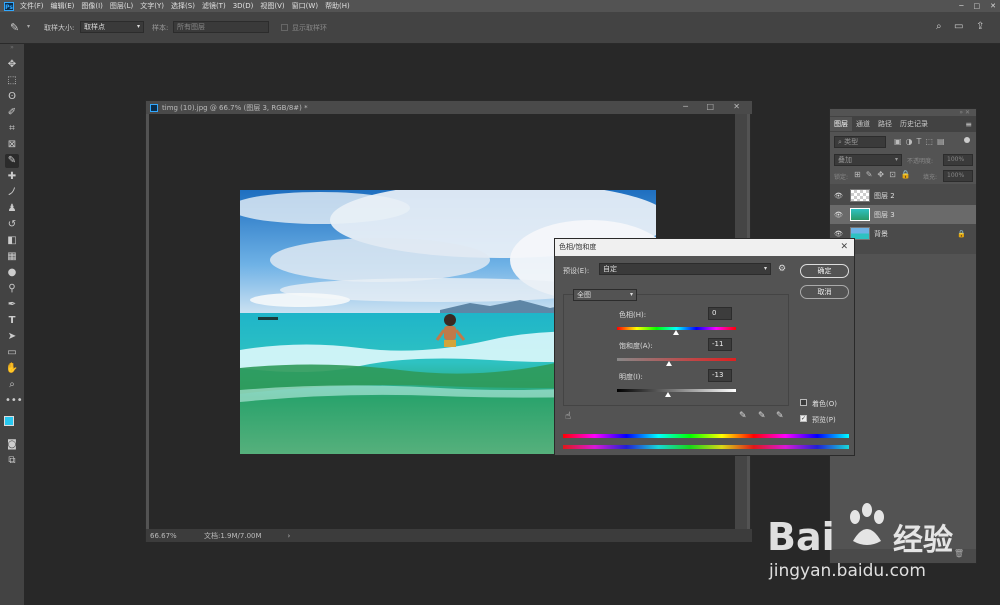 The width and height of the screenshot is (1000, 605). What do you see at coordinates (958, 26) in the screenshot?
I see `workspace-icon: ▭` at bounding box center [958, 26].